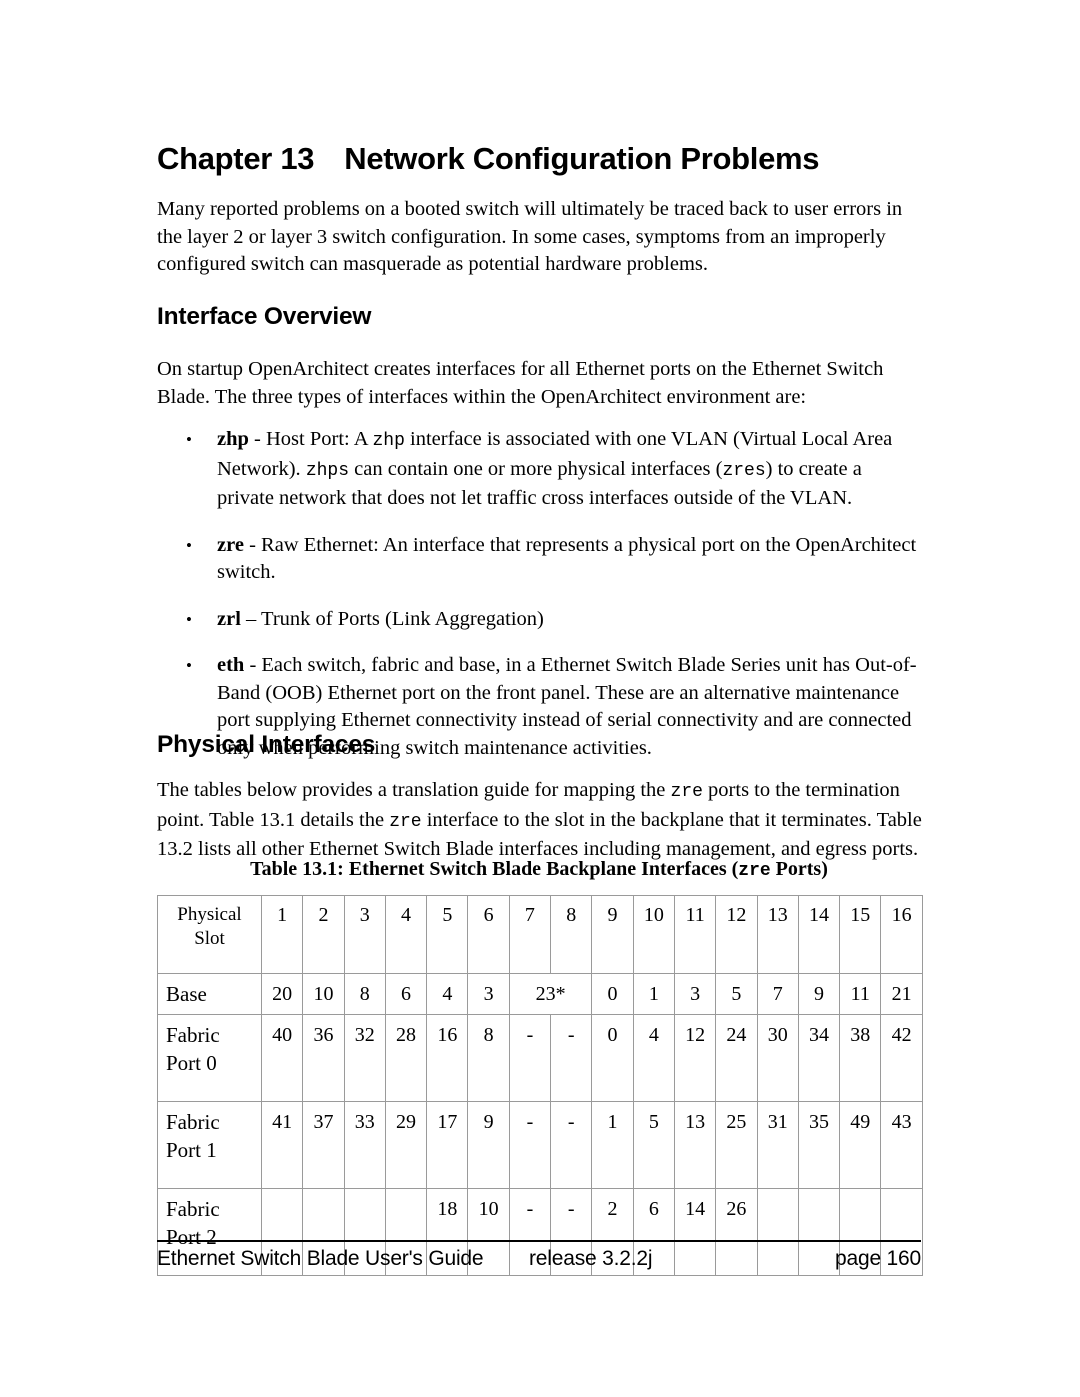  What do you see at coordinates (860, 1058) in the screenshot?
I see `table-cell: 38` at bounding box center [860, 1058].